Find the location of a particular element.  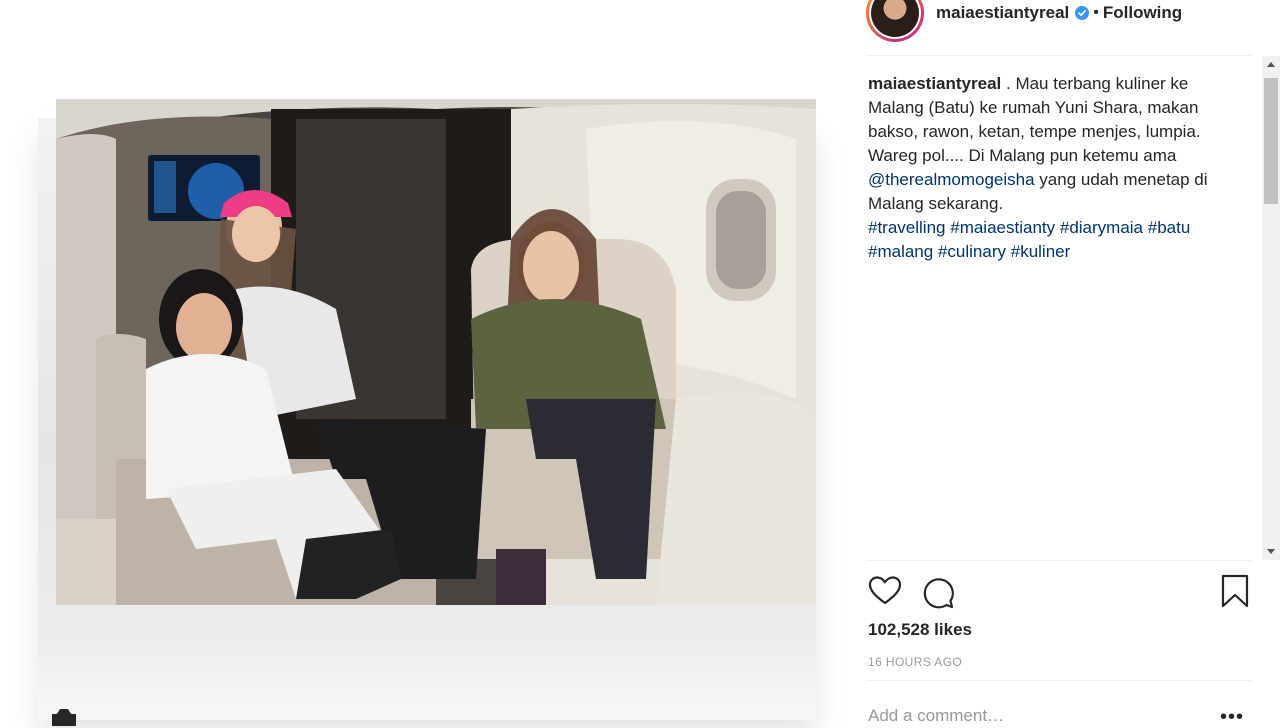

avatar-ring is located at coordinates (895, 19).